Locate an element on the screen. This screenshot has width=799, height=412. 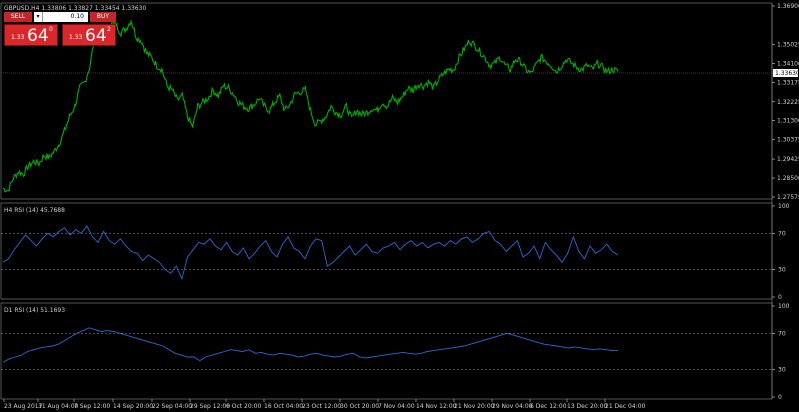
time-axis-label: 6 Dec 12:00 is located at coordinates (548, 406).